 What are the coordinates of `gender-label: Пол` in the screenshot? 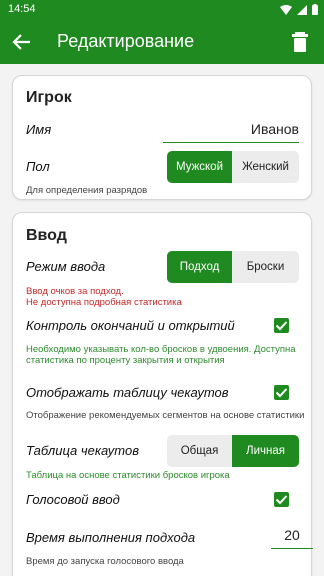 It's located at (38, 166).